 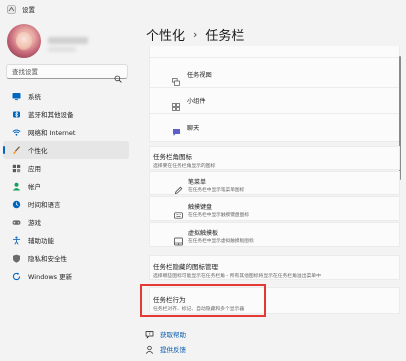 I want to click on highlight-box, so click(x=203, y=300).